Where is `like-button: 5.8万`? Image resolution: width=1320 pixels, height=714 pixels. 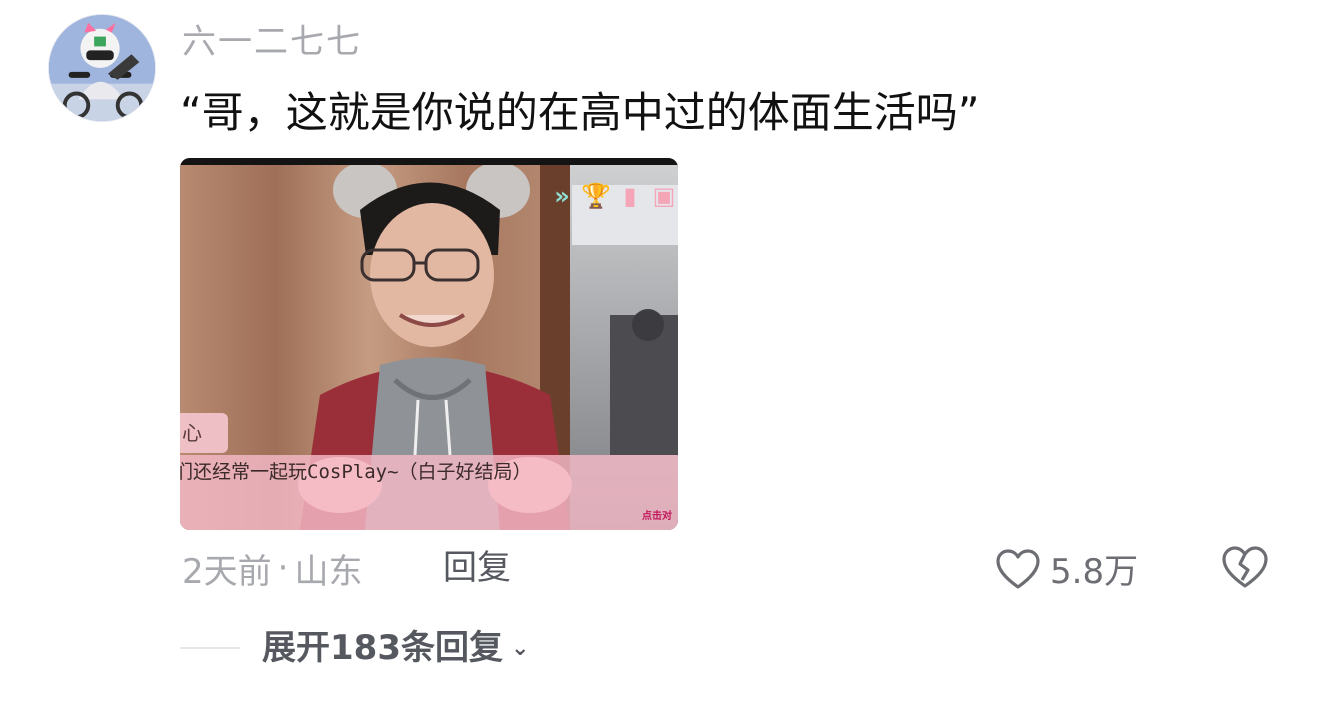 like-button: 5.8万 is located at coordinates (1066, 568).